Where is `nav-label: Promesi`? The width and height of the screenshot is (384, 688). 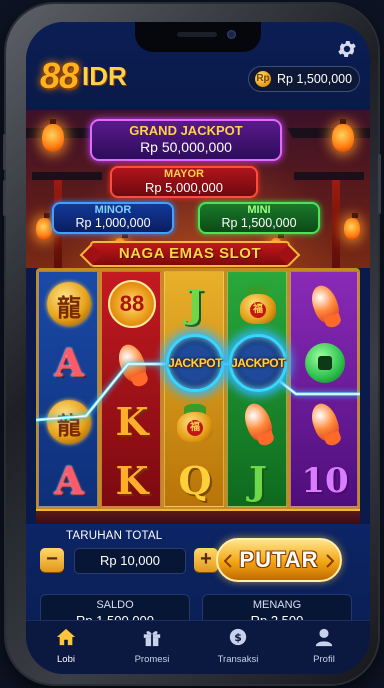
nav-label: Promesi is located at coordinates (152, 659).